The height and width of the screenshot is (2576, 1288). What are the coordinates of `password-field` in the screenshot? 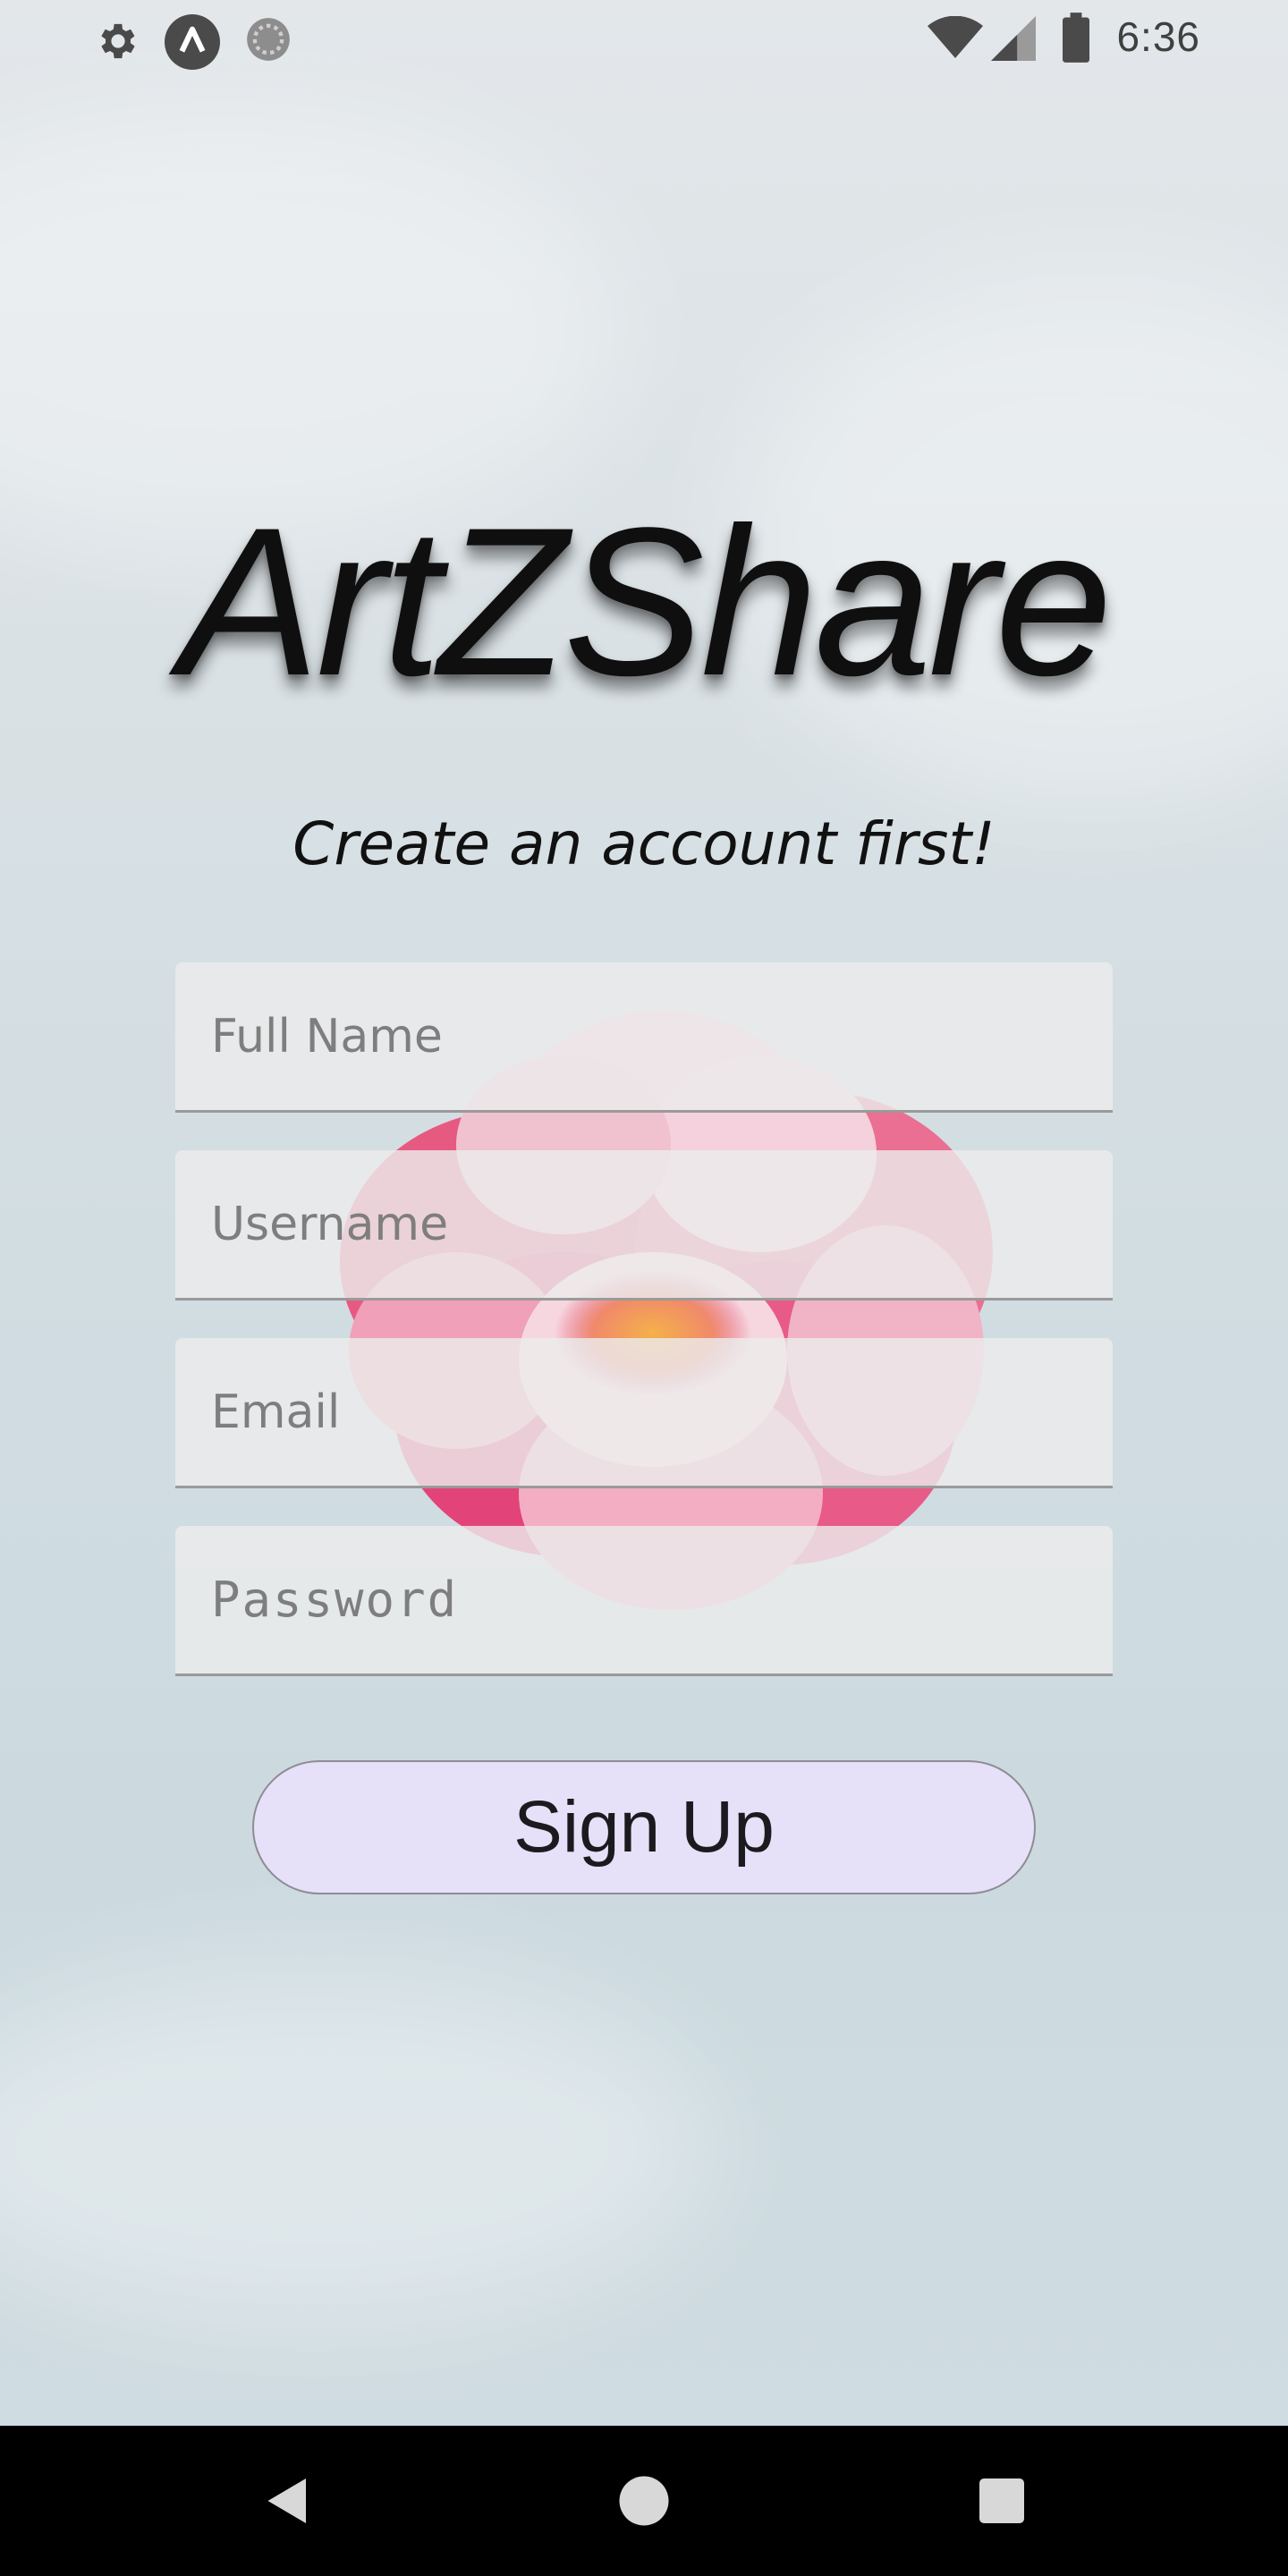 It's located at (644, 1601).